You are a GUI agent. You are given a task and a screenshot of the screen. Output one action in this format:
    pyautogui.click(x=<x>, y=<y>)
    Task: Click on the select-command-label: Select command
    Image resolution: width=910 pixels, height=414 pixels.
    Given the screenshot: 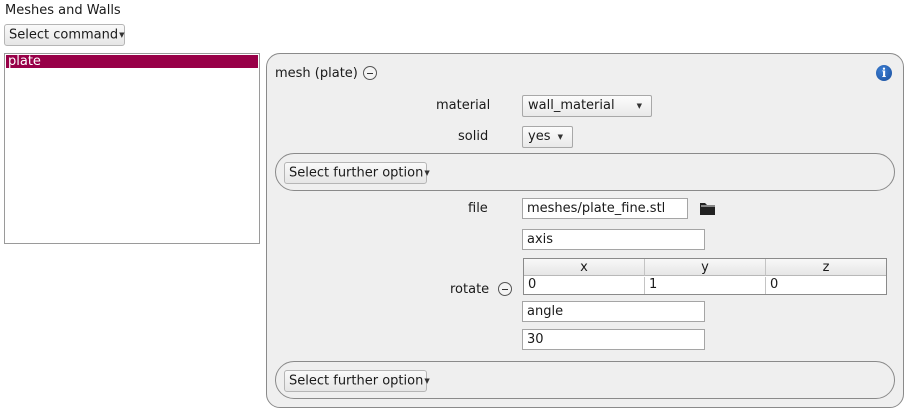 What is the action you would take?
    pyautogui.click(x=64, y=35)
    